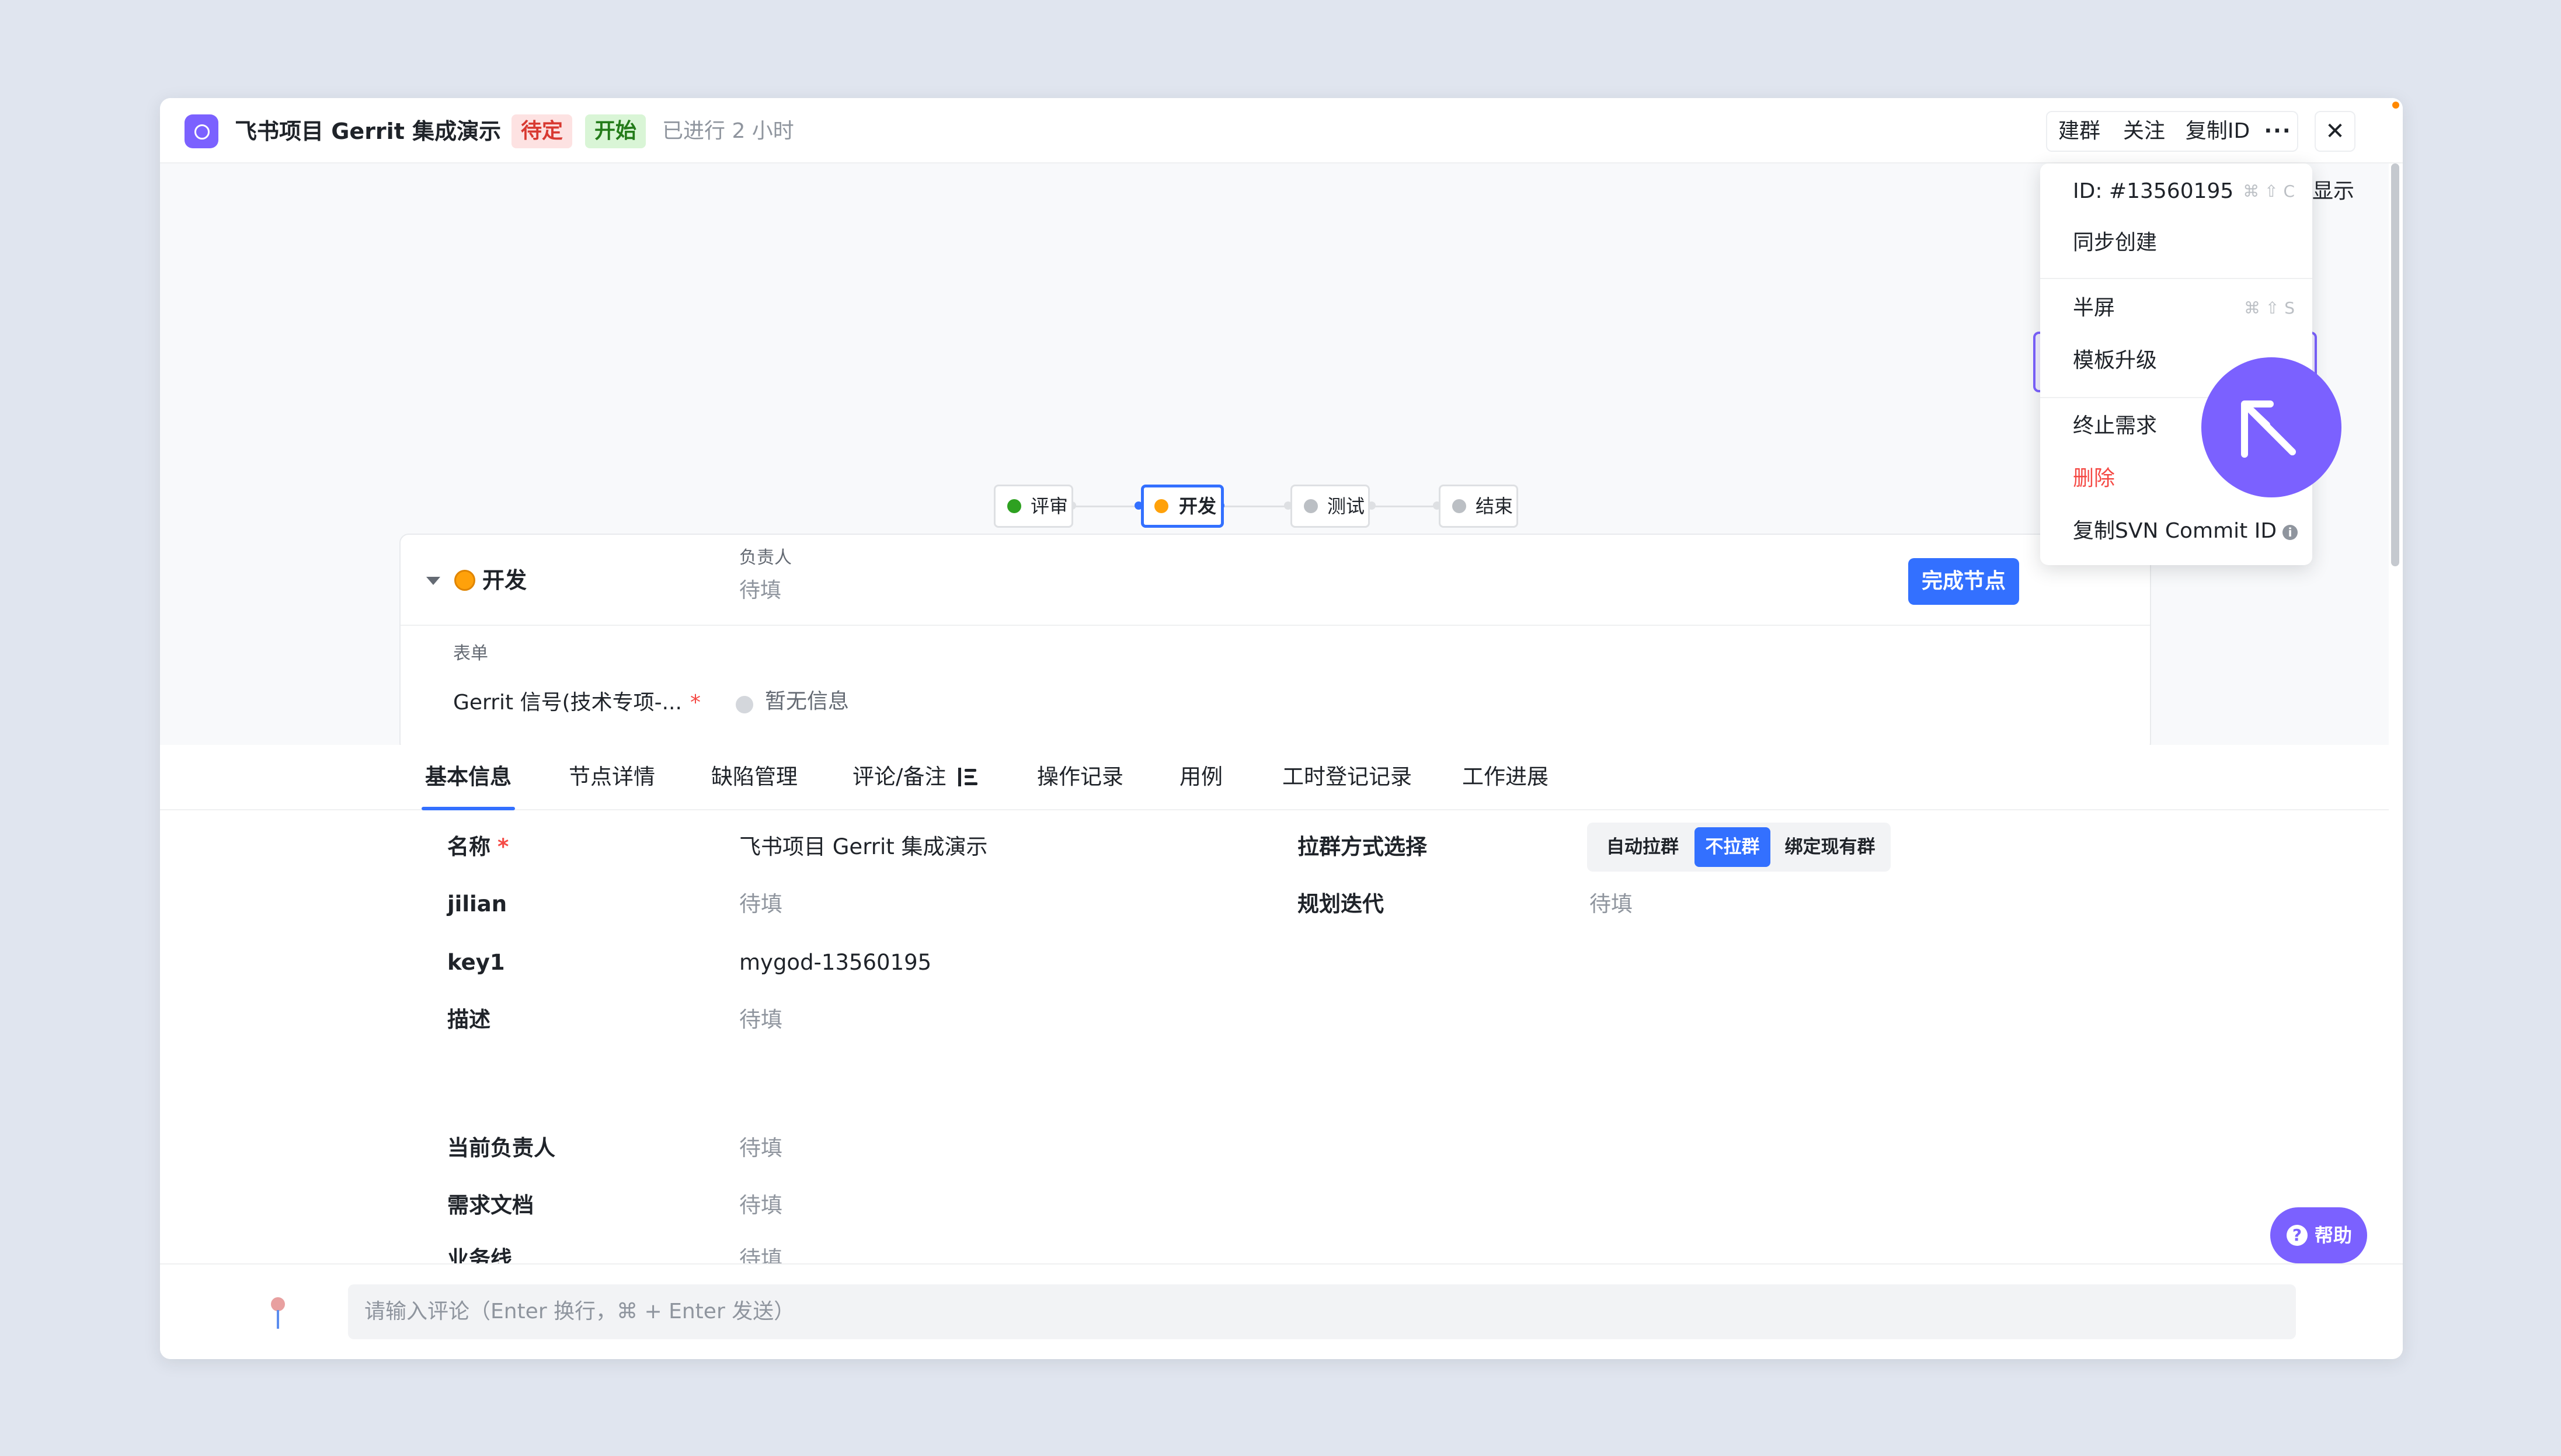  Describe the element at coordinates (863, 847) in the screenshot. I see `field-value-name: 飞书项目 Gerrit 集成演示` at that location.